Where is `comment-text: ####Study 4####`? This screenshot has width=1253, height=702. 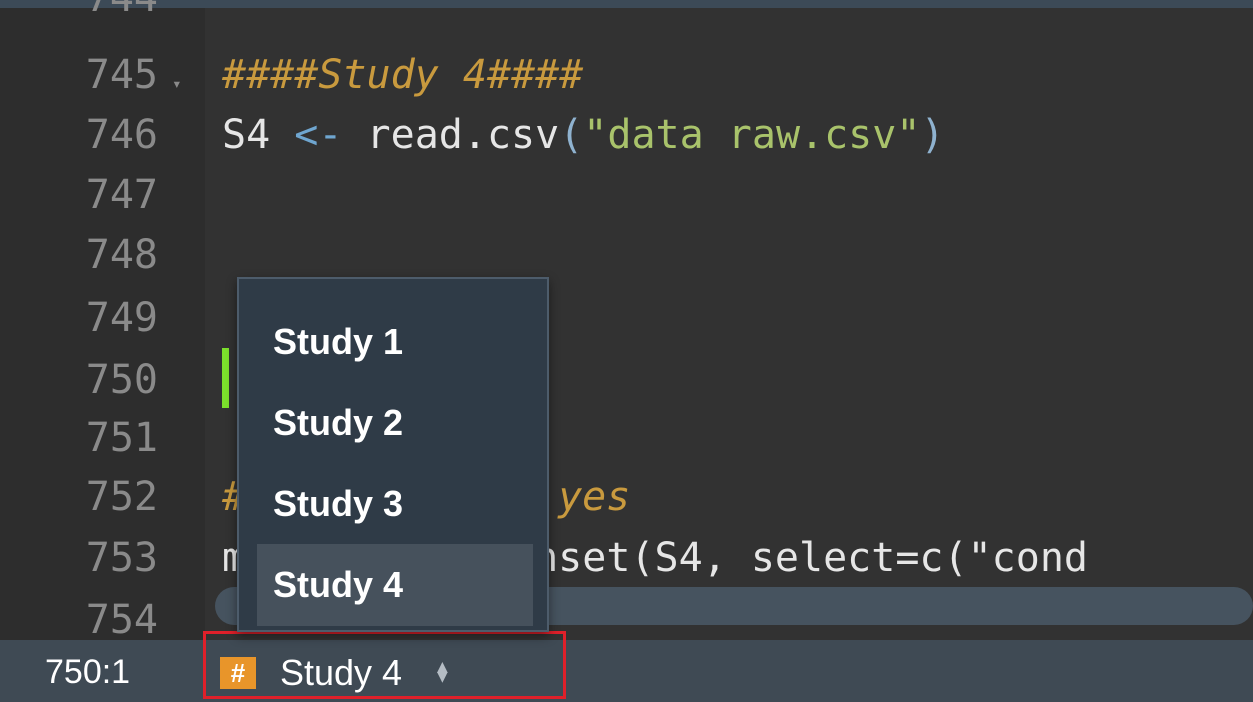
comment-text: ####Study 4#### is located at coordinates (403, 75).